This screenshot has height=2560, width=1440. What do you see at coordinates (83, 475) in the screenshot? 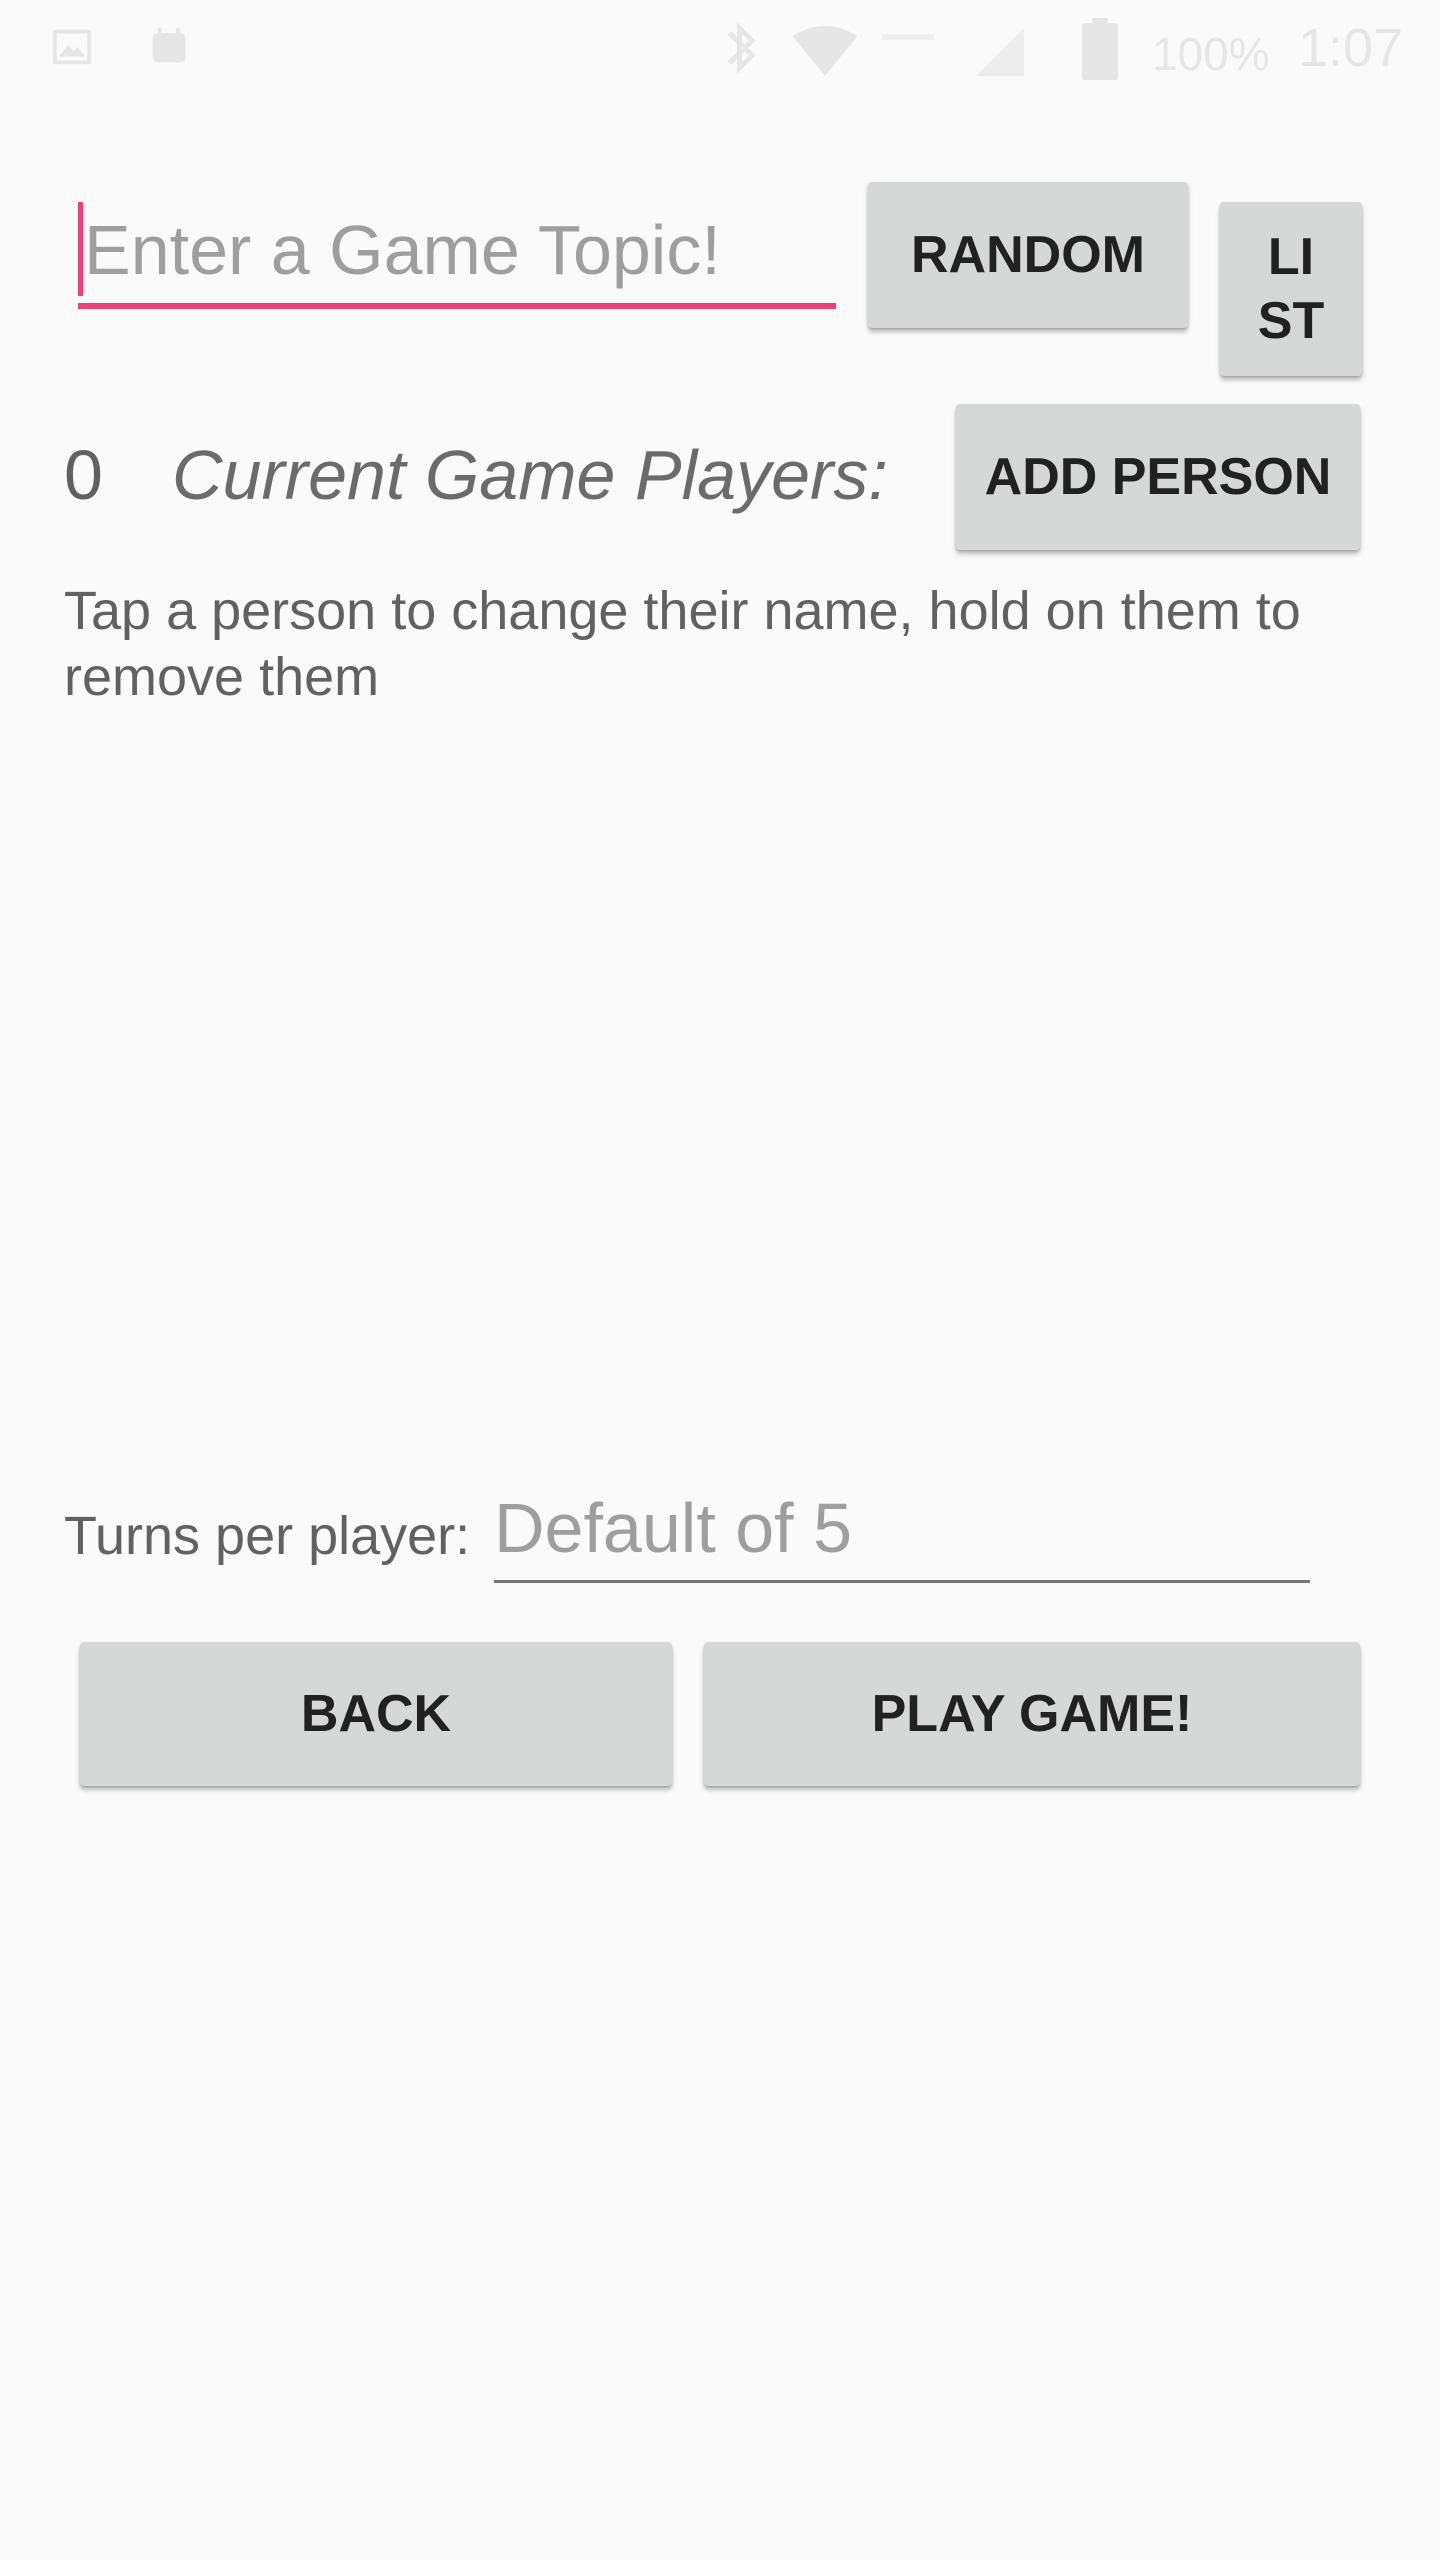
I see `player-count: 0` at bounding box center [83, 475].